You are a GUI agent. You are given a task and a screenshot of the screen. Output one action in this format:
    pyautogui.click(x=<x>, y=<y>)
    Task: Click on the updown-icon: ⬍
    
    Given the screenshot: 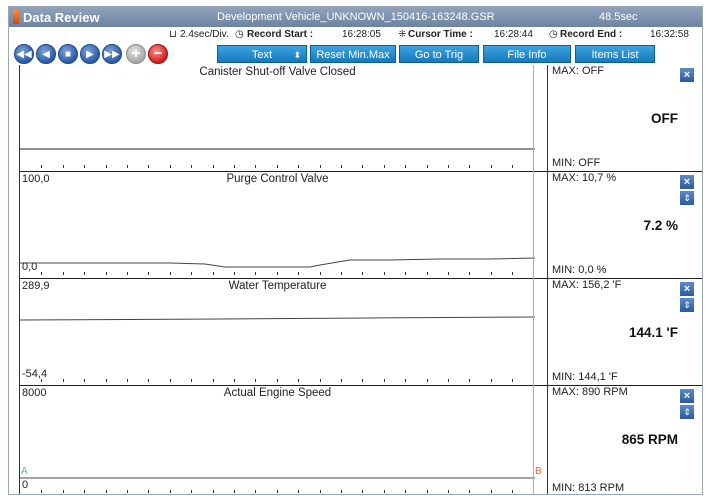 What is the action you would take?
    pyautogui.click(x=297, y=55)
    